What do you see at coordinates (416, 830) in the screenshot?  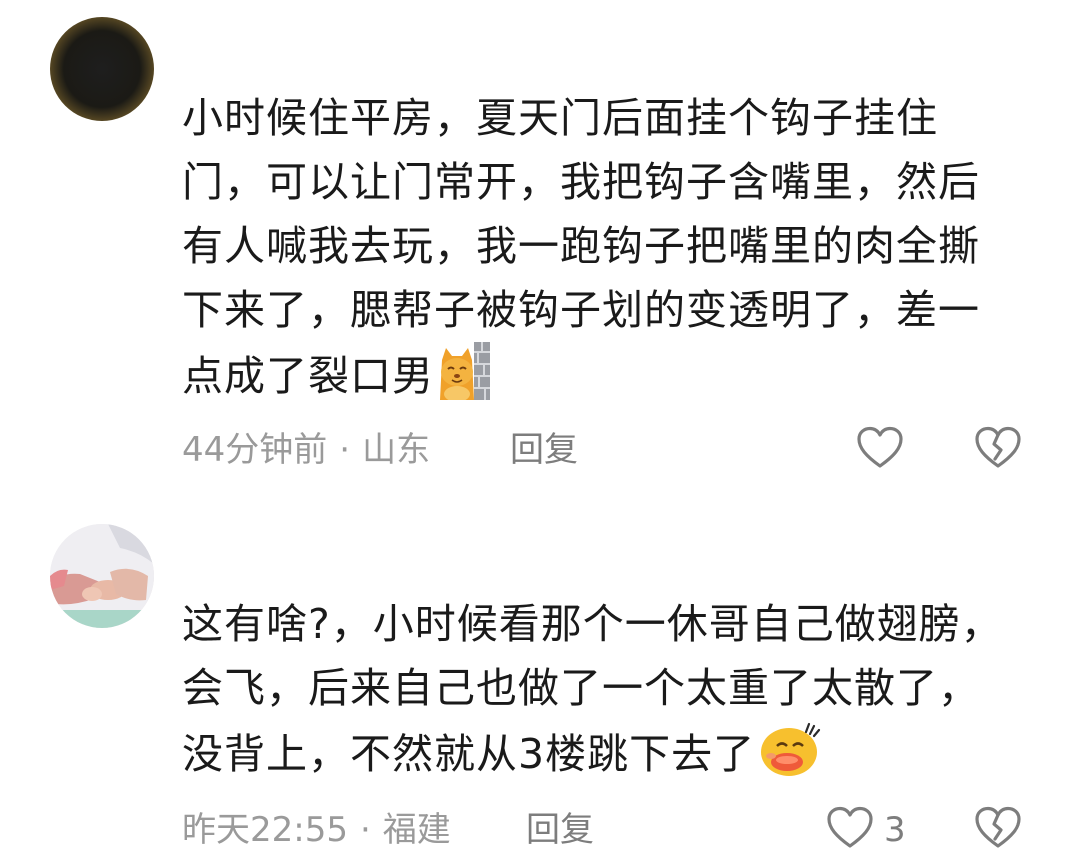 I see `comment-location: 福建` at bounding box center [416, 830].